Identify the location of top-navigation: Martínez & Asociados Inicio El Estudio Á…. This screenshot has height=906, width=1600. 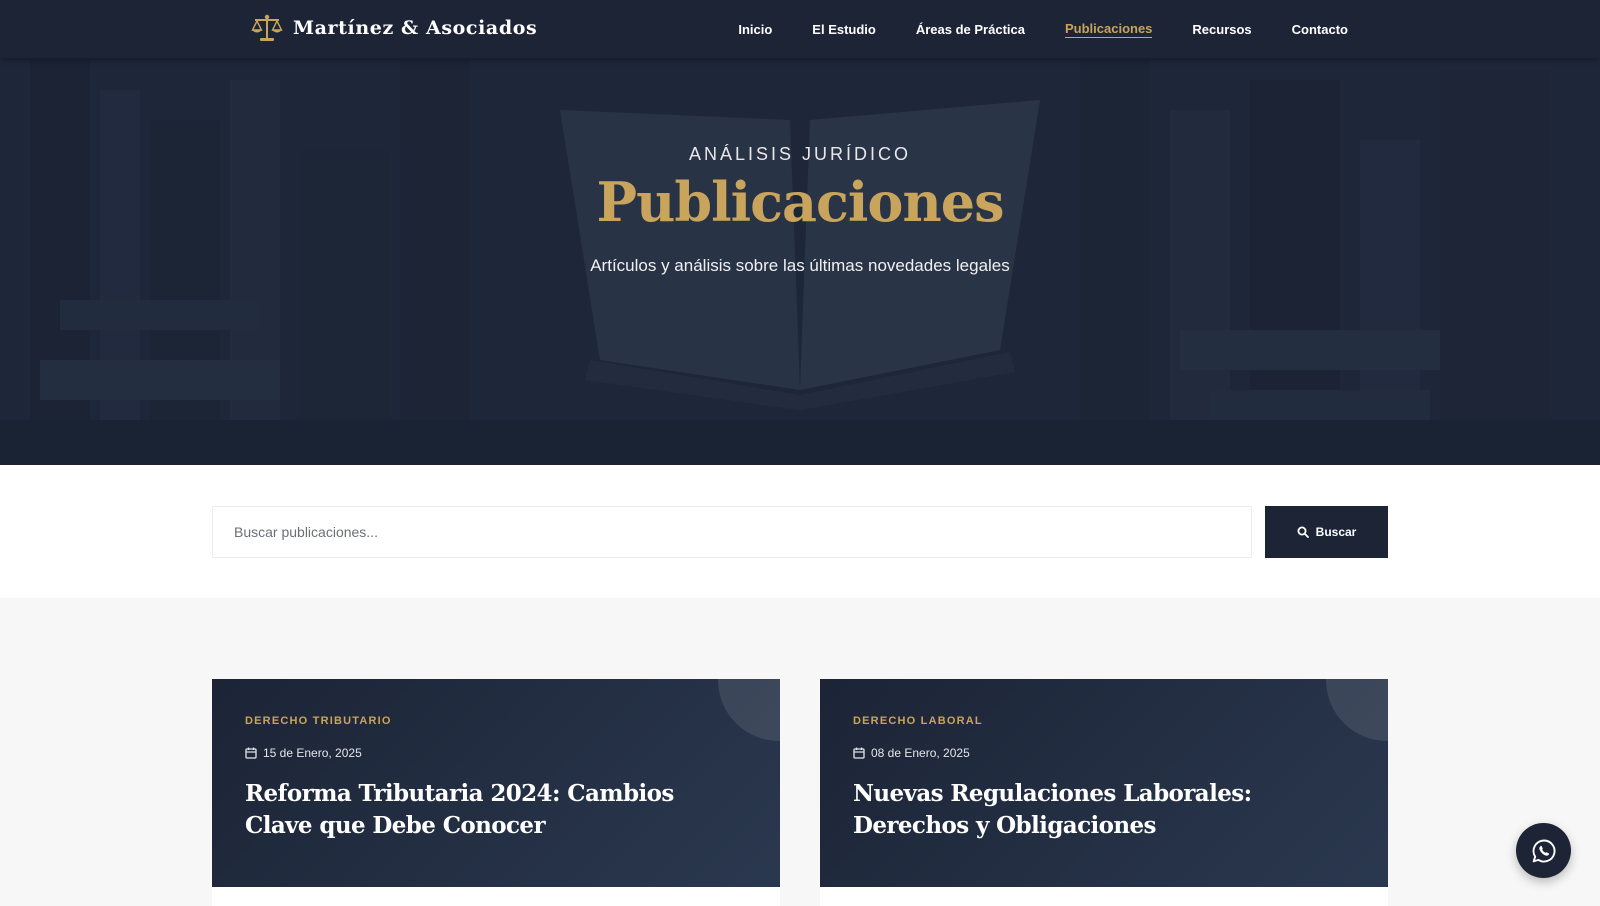
(800, 29).